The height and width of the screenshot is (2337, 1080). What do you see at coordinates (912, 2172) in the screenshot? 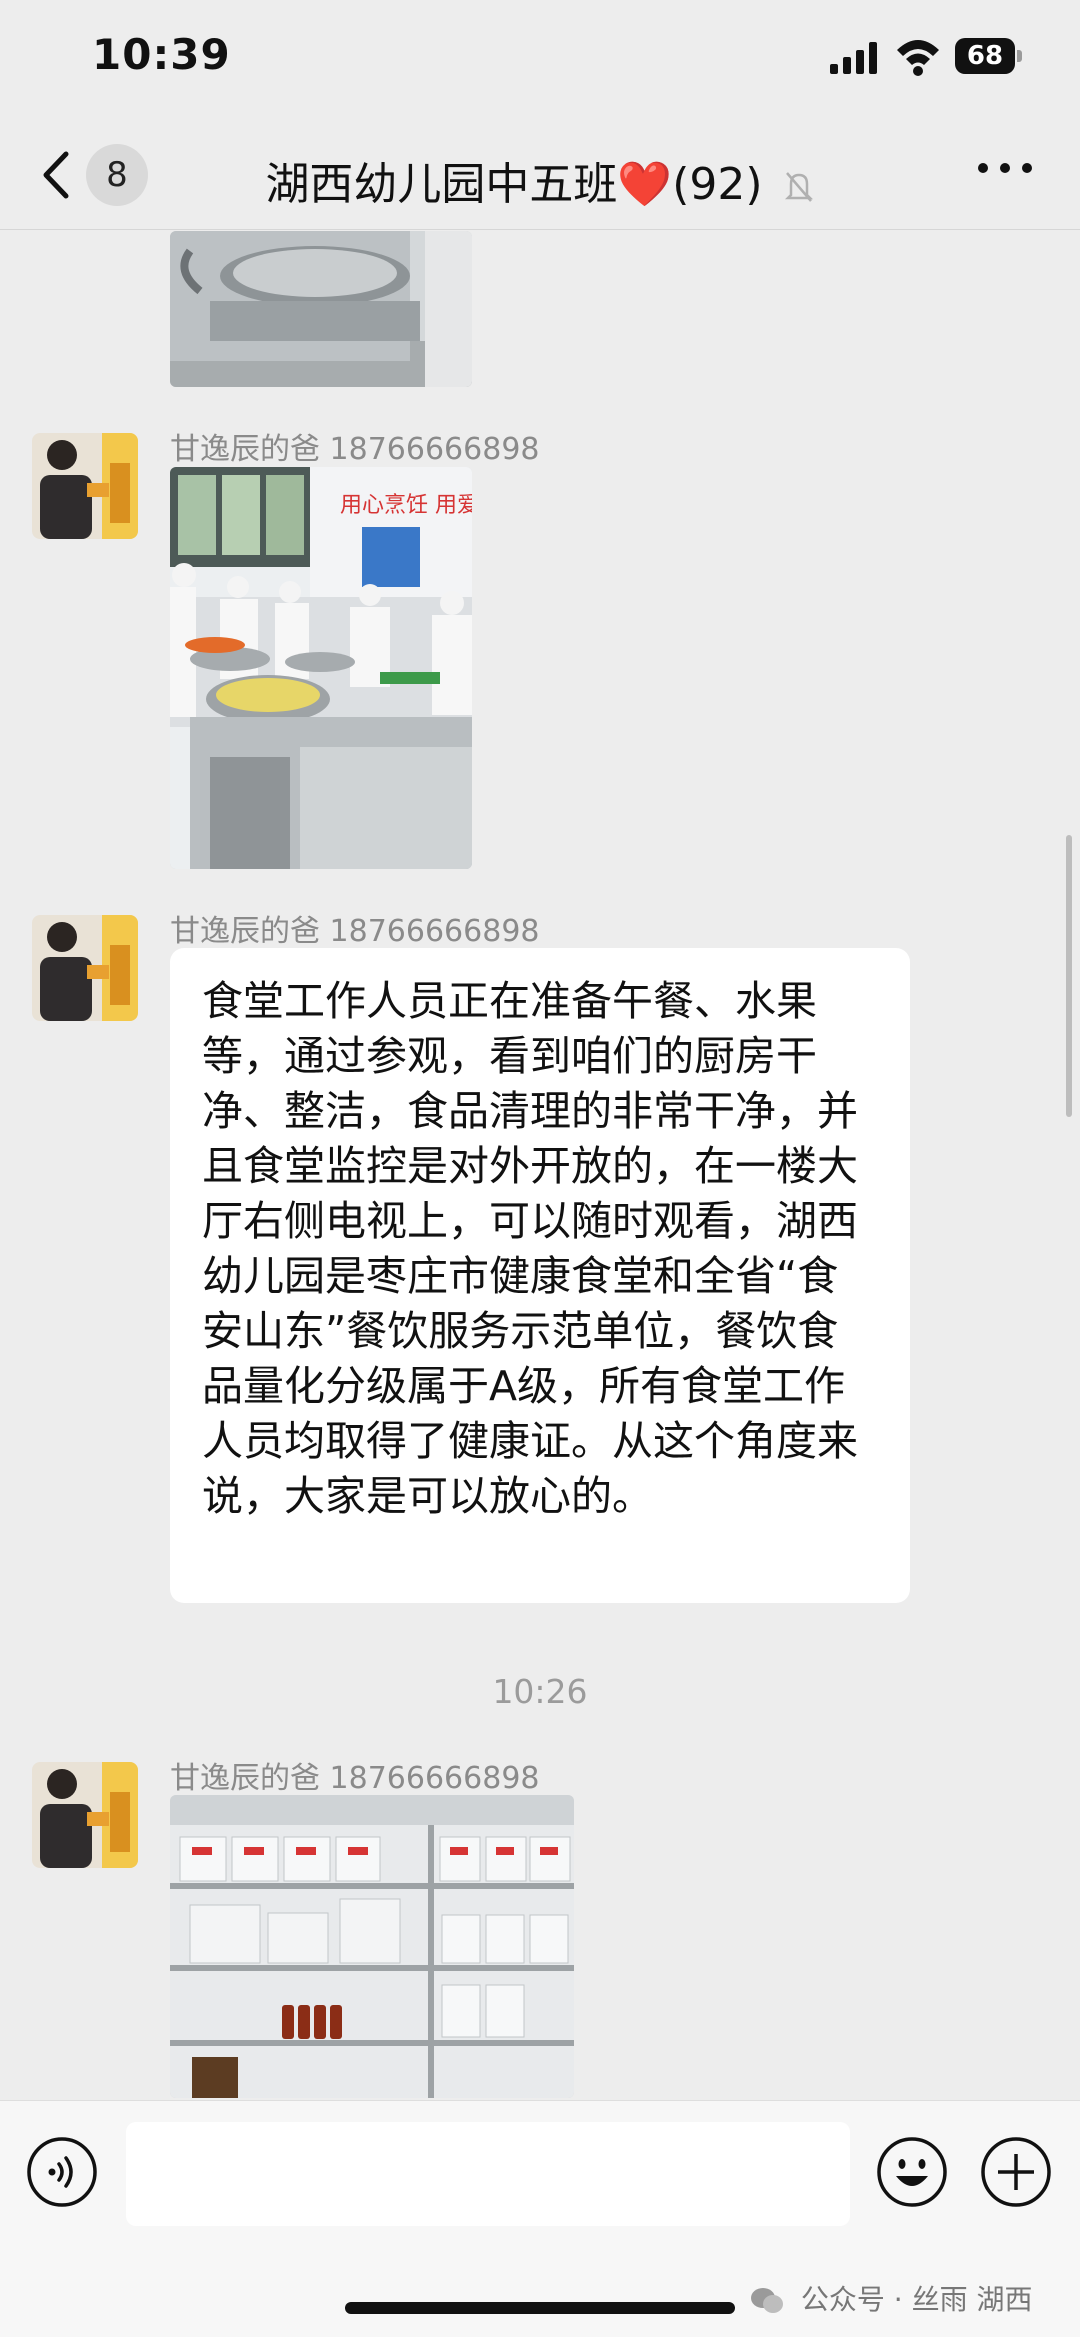
I see `emoji-icon` at bounding box center [912, 2172].